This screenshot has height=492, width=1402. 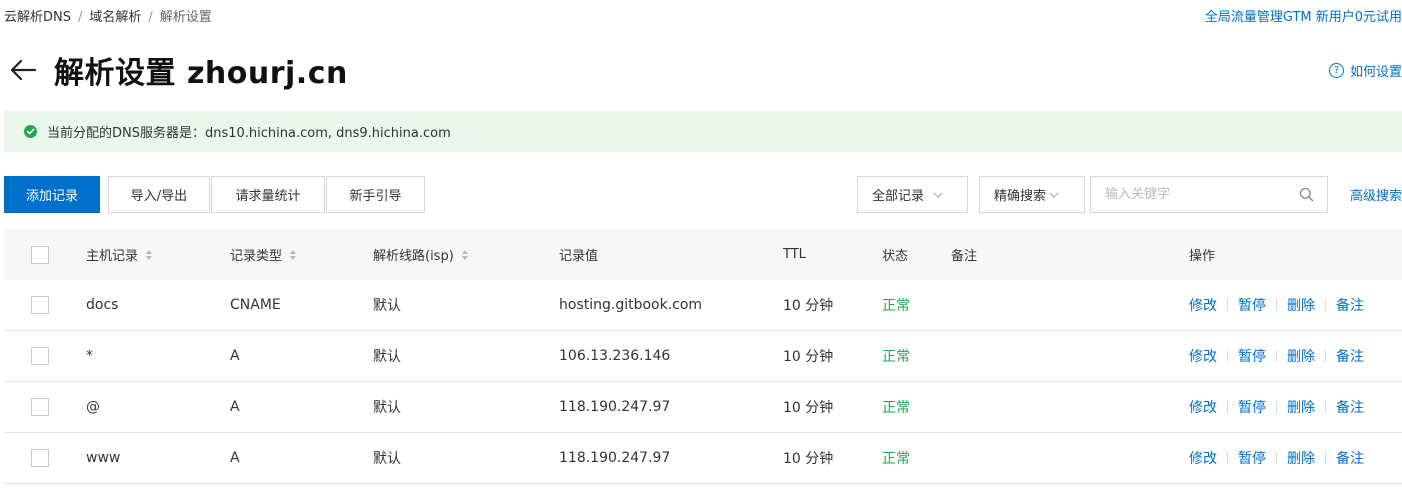 I want to click on back-arrow-icon, so click(x=23, y=70).